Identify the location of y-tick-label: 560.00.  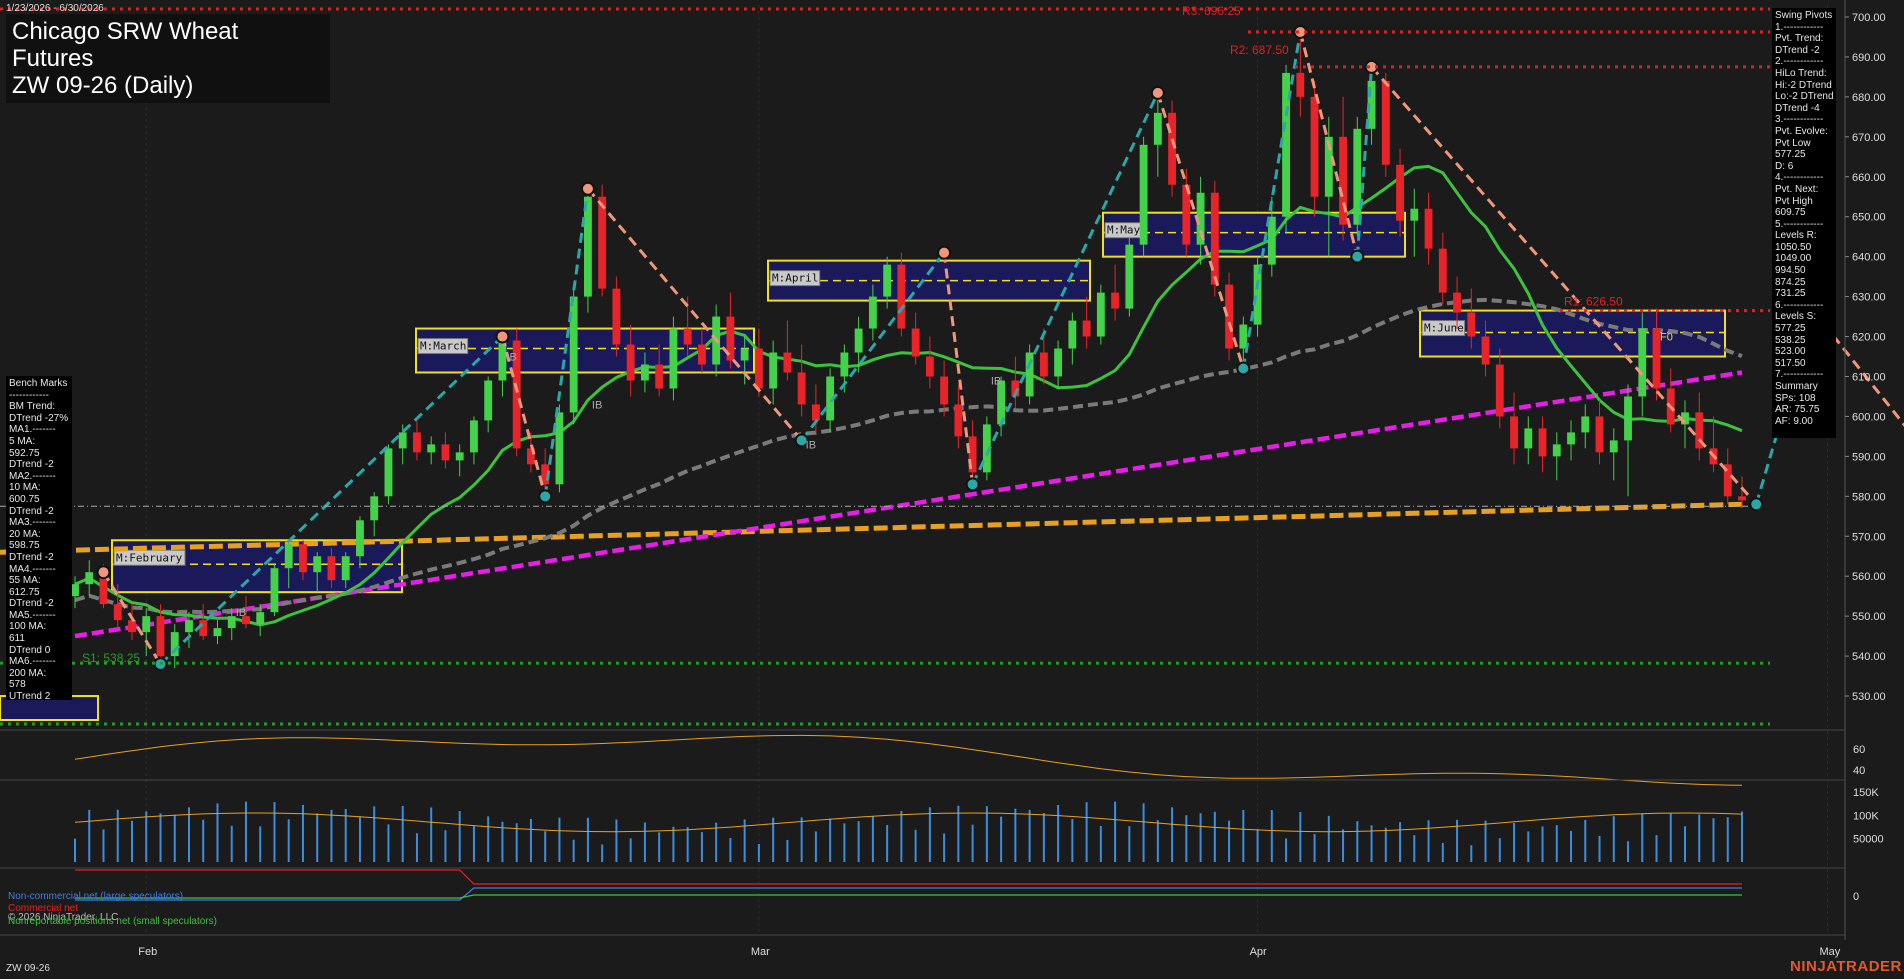
(1869, 577).